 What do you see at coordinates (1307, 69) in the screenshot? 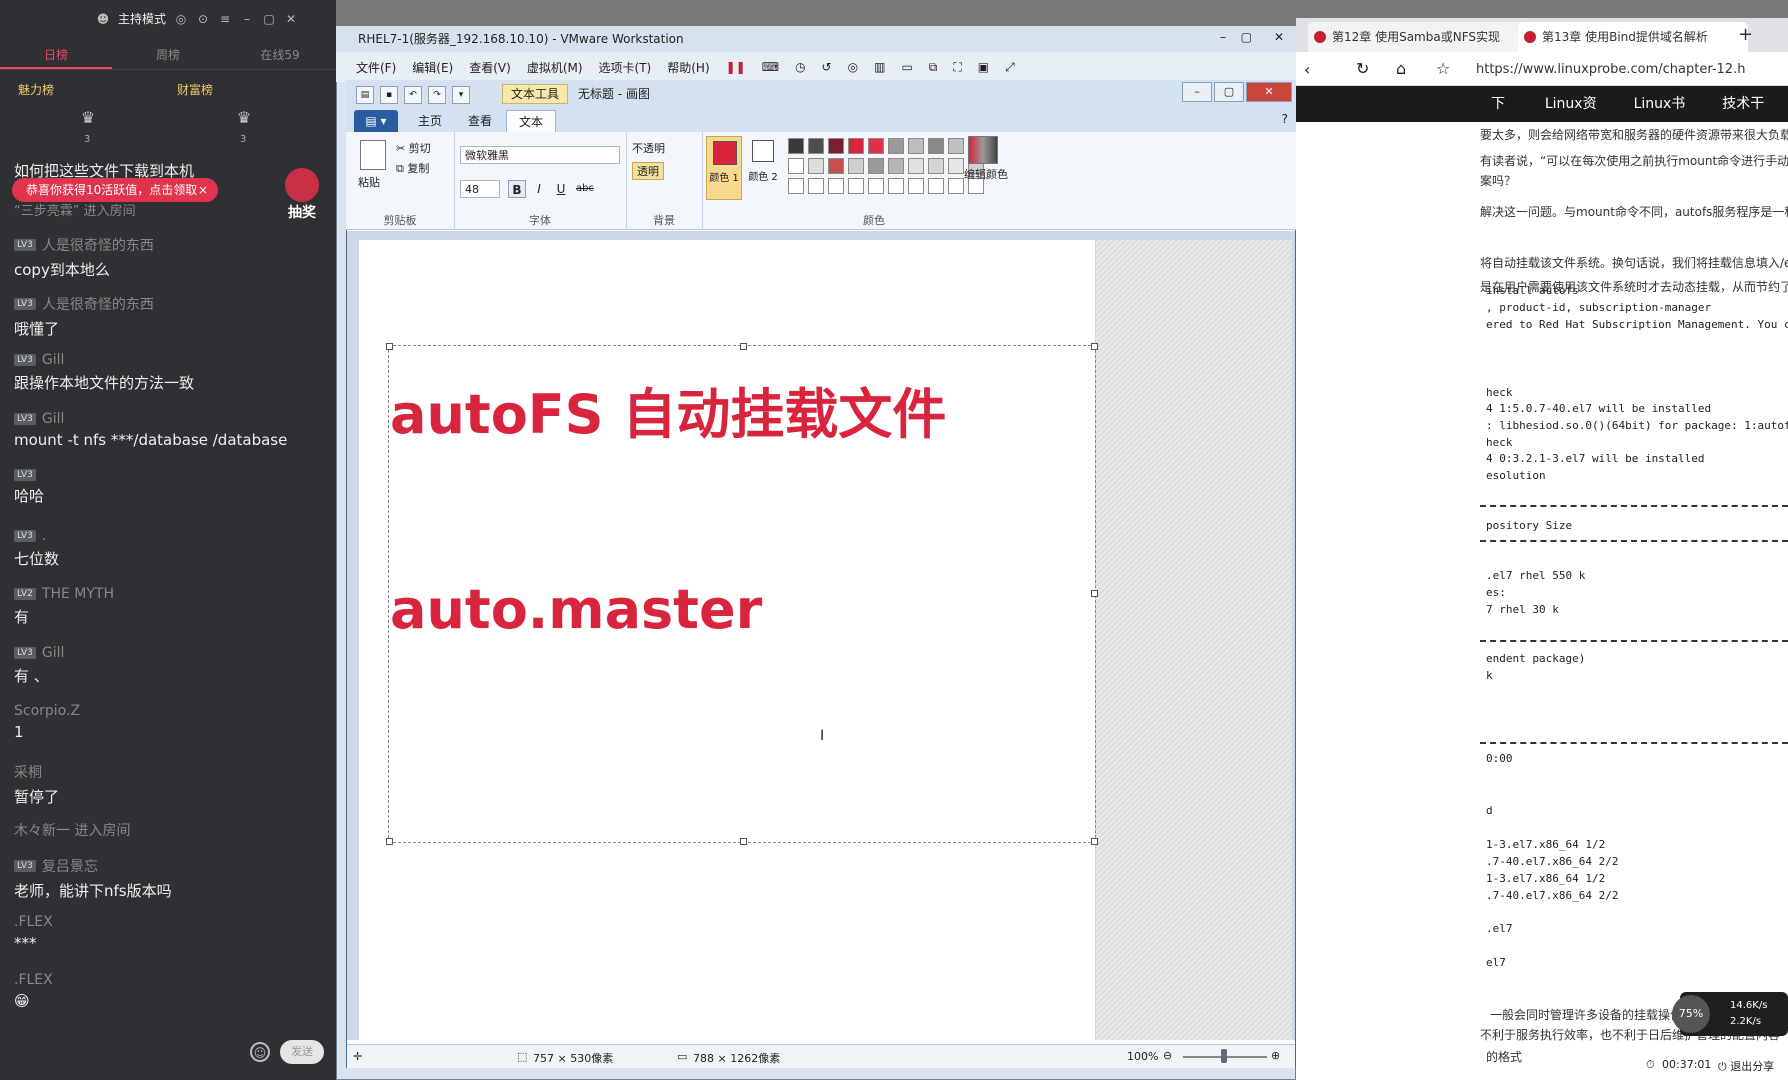
I see `back-icon: ‹` at bounding box center [1307, 69].